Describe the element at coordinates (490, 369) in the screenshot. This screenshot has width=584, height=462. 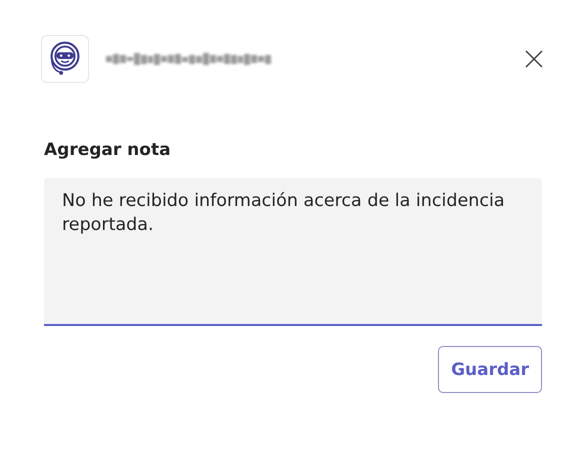
I see `save-button: Guardar` at that location.